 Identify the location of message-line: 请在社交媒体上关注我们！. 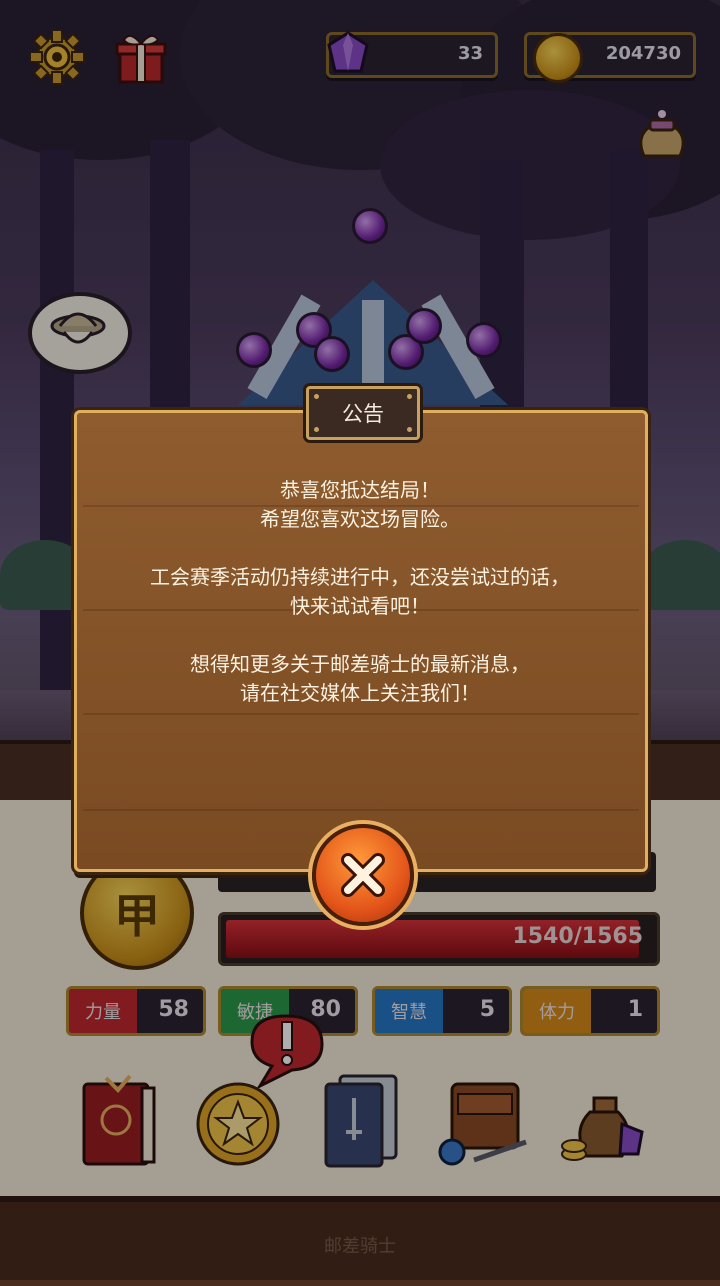
(360, 693).